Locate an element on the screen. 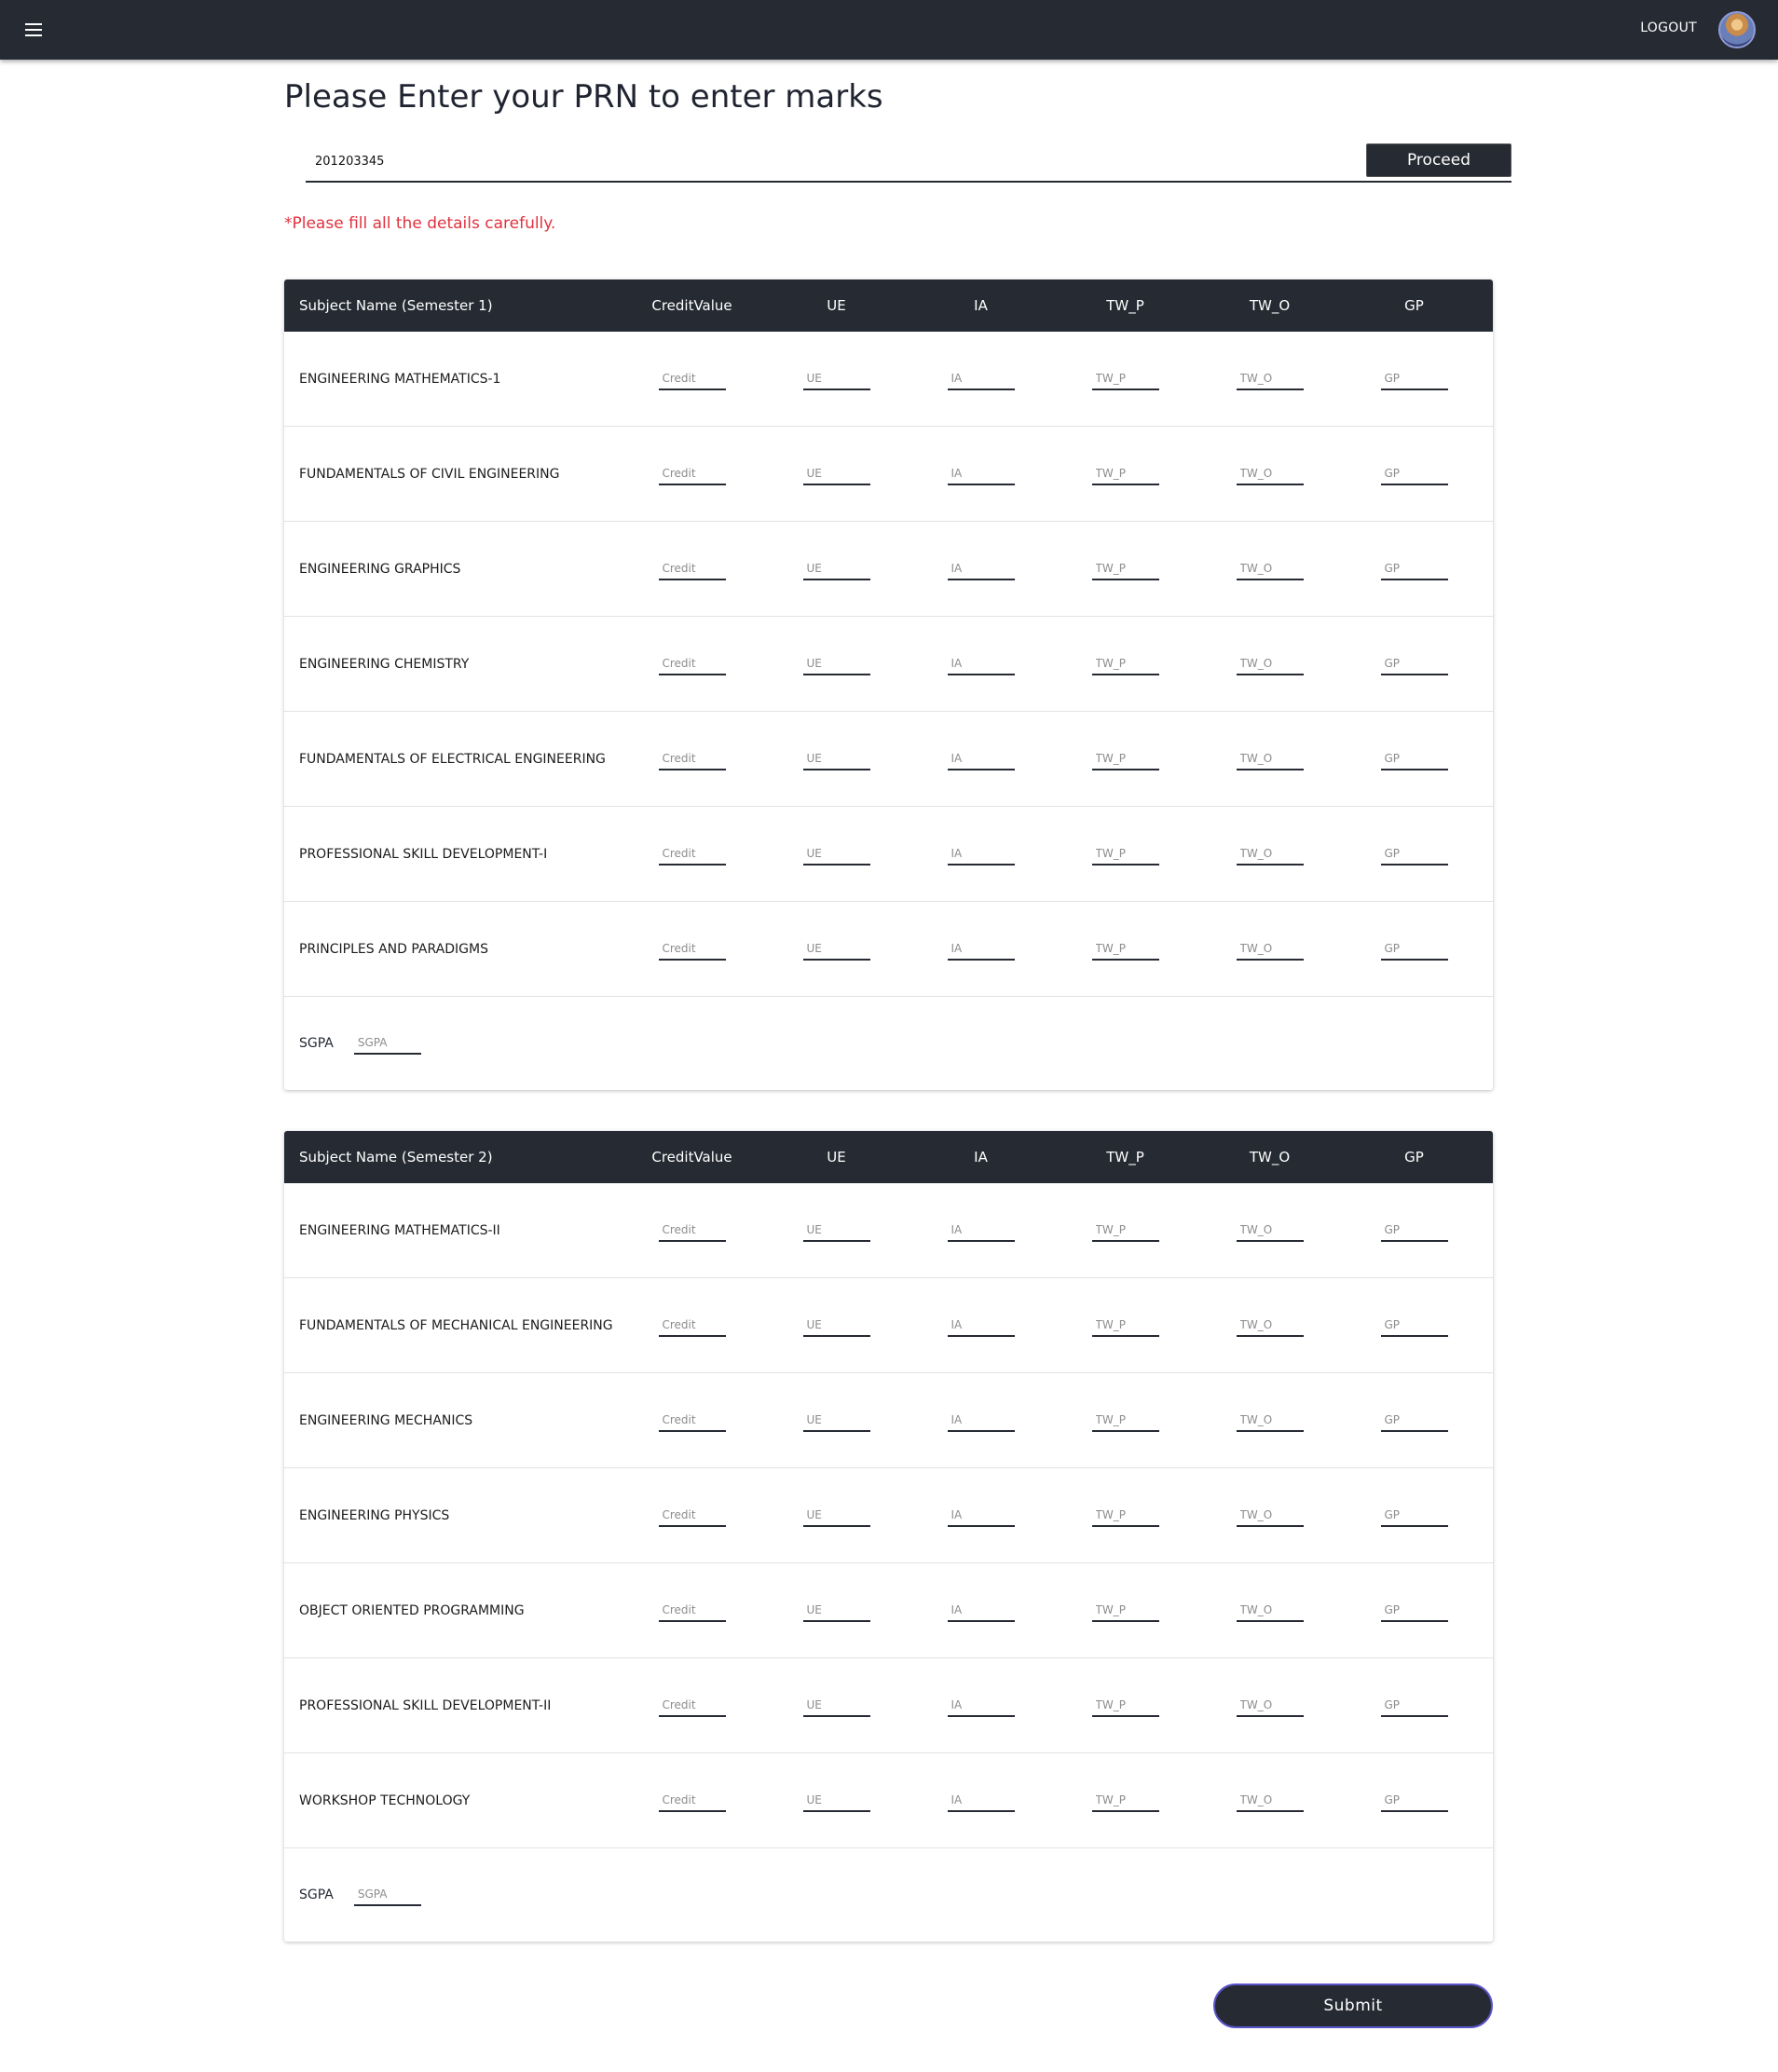  subject-name: OBJECT ORIENTED PROGRAMMING is located at coordinates (412, 1610).